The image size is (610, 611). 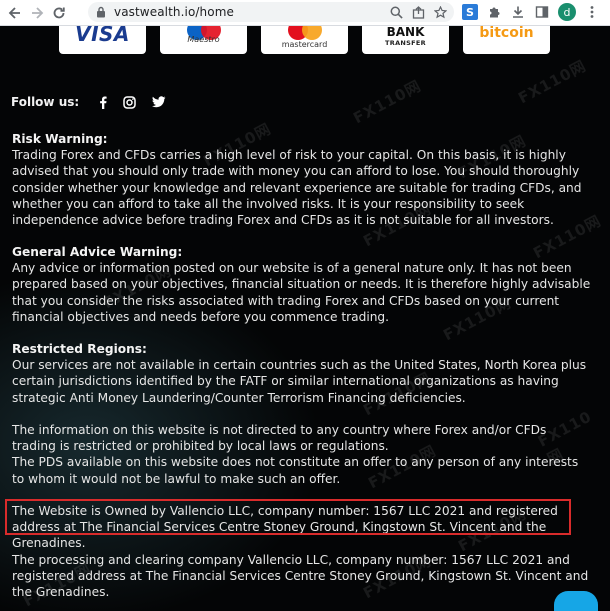 What do you see at coordinates (37, 13) in the screenshot?
I see `forward-arrow-icon` at bounding box center [37, 13].